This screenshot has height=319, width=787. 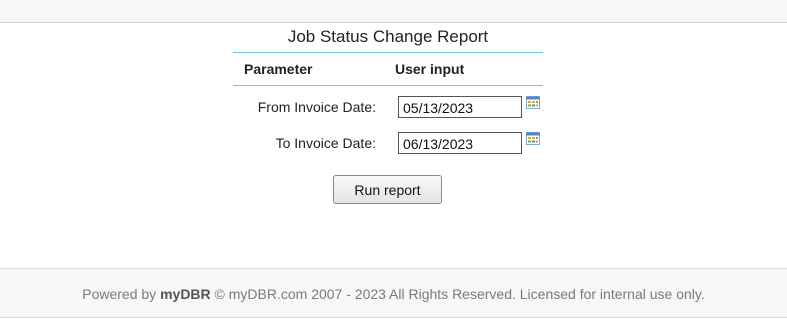 What do you see at coordinates (325, 143) in the screenshot?
I see `to-date-label: To Invoice Date:` at bounding box center [325, 143].